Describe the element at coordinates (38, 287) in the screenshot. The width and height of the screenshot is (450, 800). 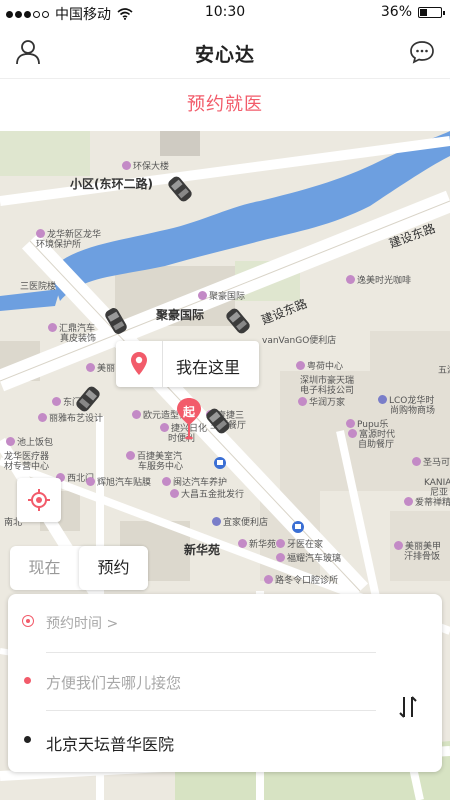
I see `map-poi-label: 三医院楼` at that location.